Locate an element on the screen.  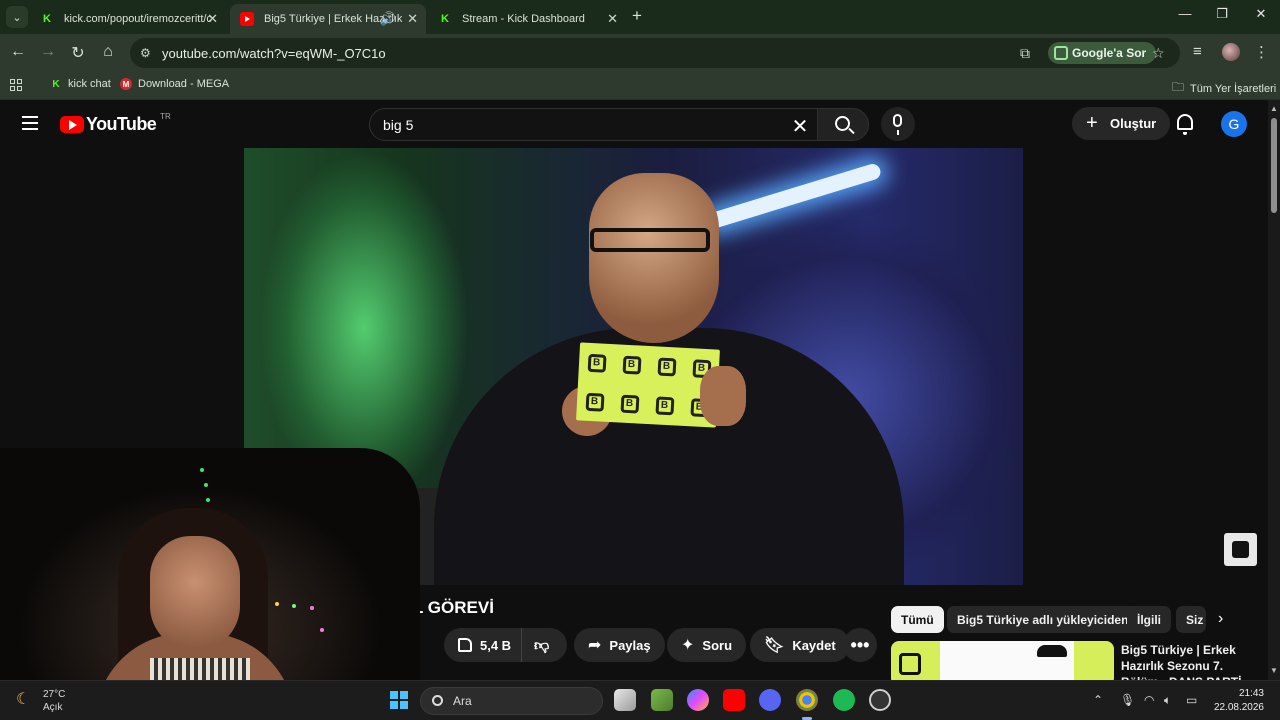
minimize-icon: — is located at coordinates (1185, 13).